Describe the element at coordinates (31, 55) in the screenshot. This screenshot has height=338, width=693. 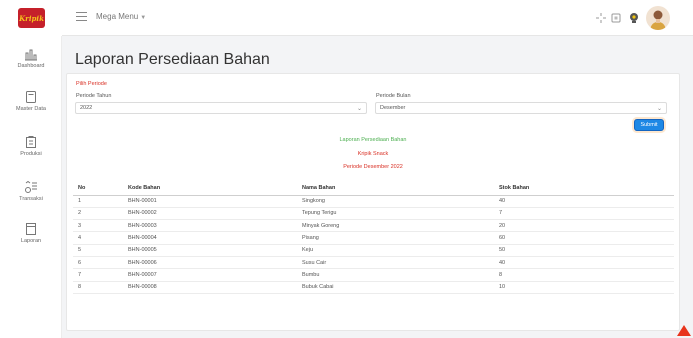
I see `chart-icon` at that location.